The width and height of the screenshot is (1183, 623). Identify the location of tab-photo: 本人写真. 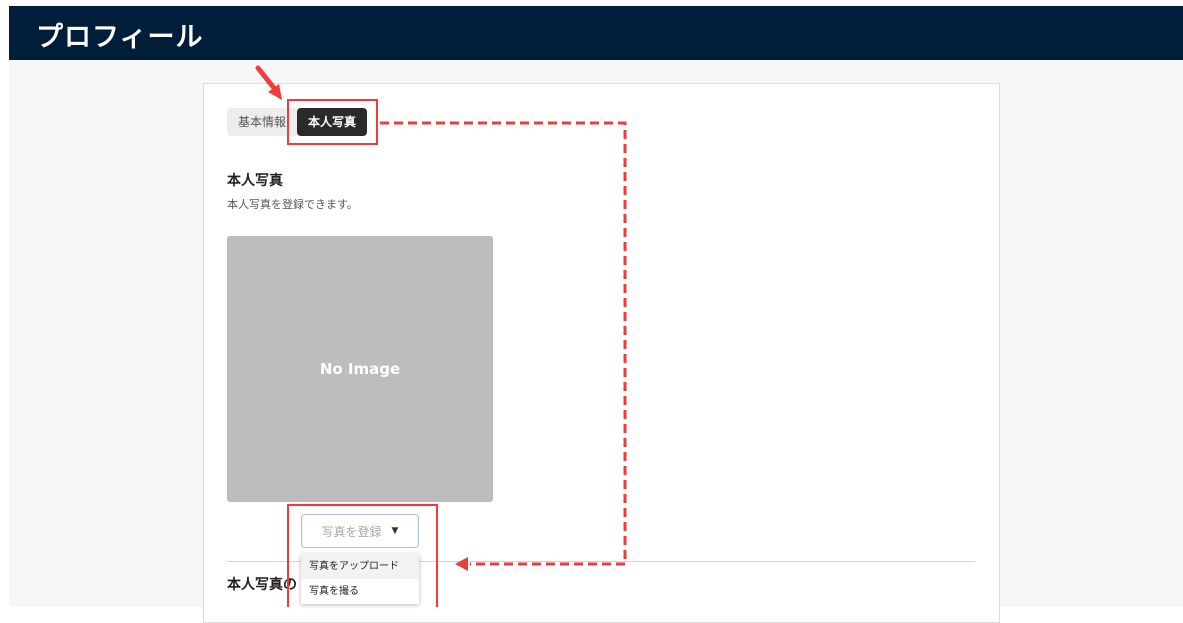
(332, 122).